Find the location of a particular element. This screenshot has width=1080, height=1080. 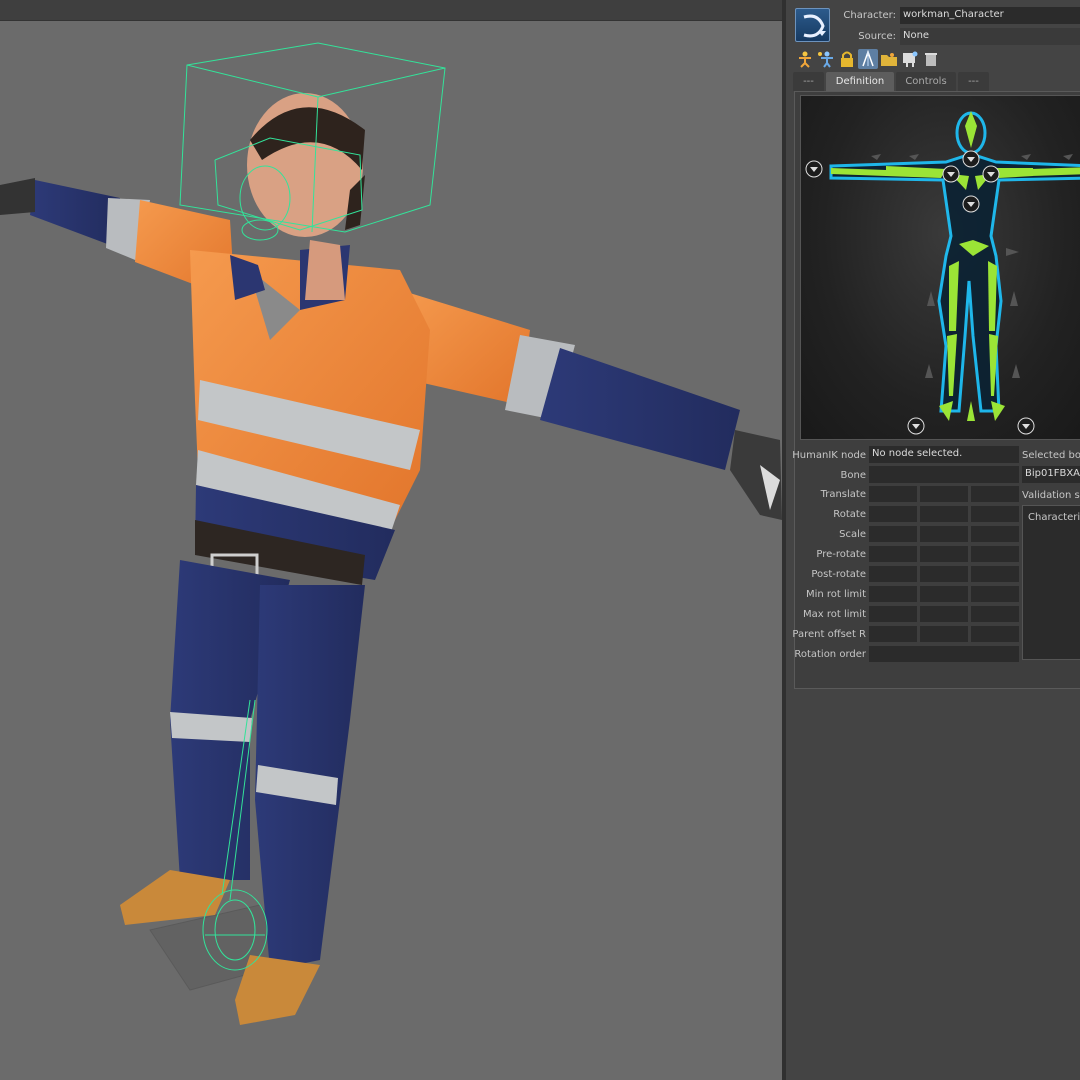

max-rot-limit-label: Max rot limit is located at coordinates (834, 614).